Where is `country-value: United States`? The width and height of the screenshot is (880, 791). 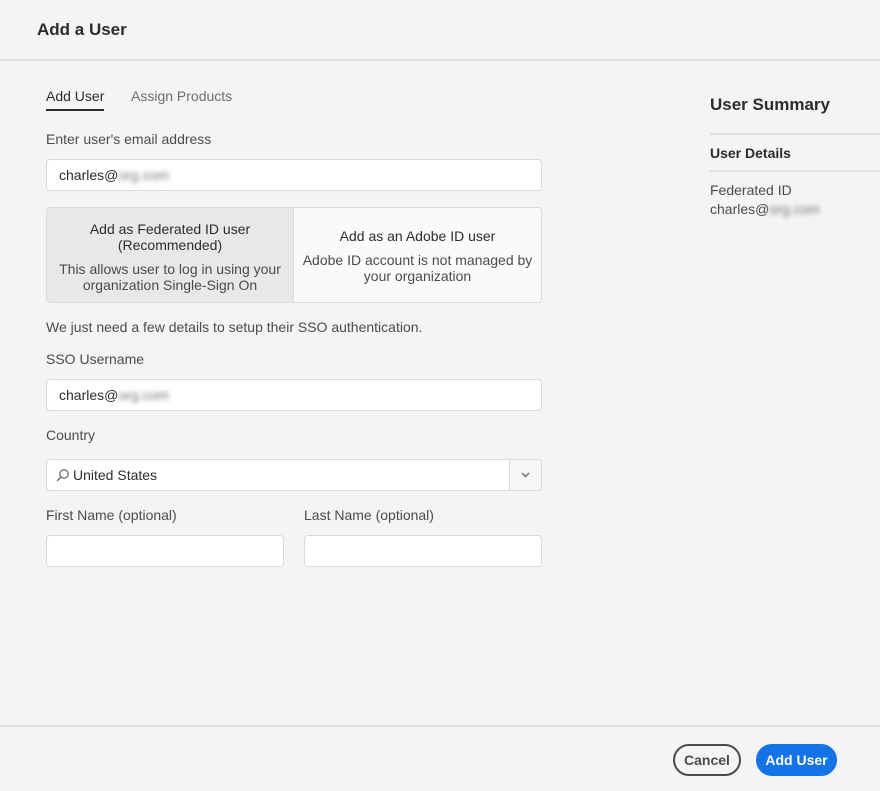
country-value: United States is located at coordinates (115, 475).